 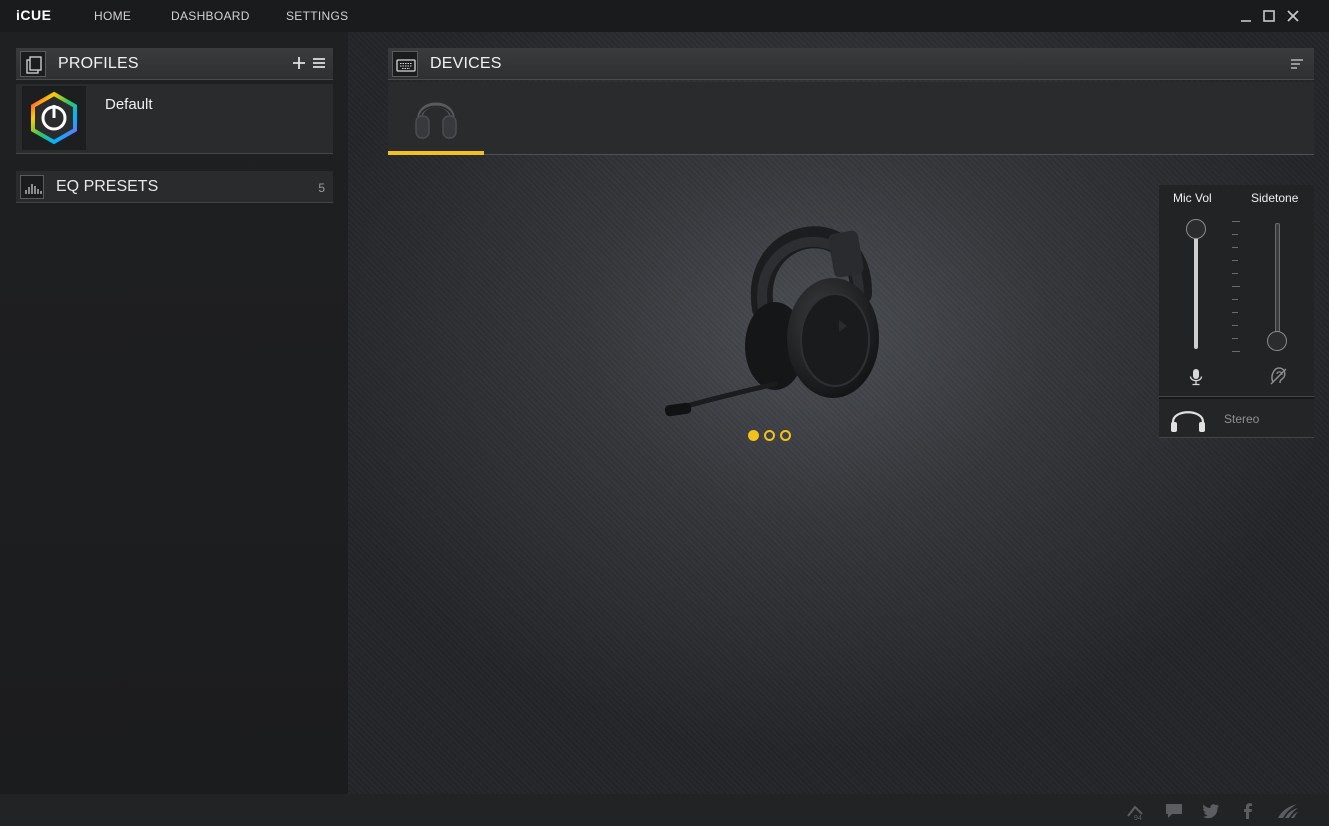 I want to click on facebook-icon, so click(x=1248, y=811).